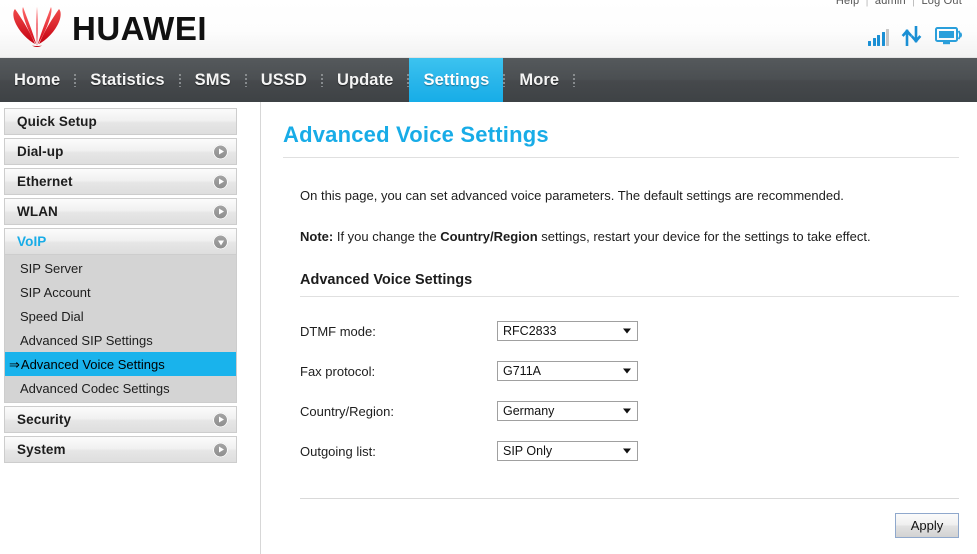 Image resolution: width=977 pixels, height=554 pixels. I want to click on sidebar-item-label: VoIP, so click(32, 241).